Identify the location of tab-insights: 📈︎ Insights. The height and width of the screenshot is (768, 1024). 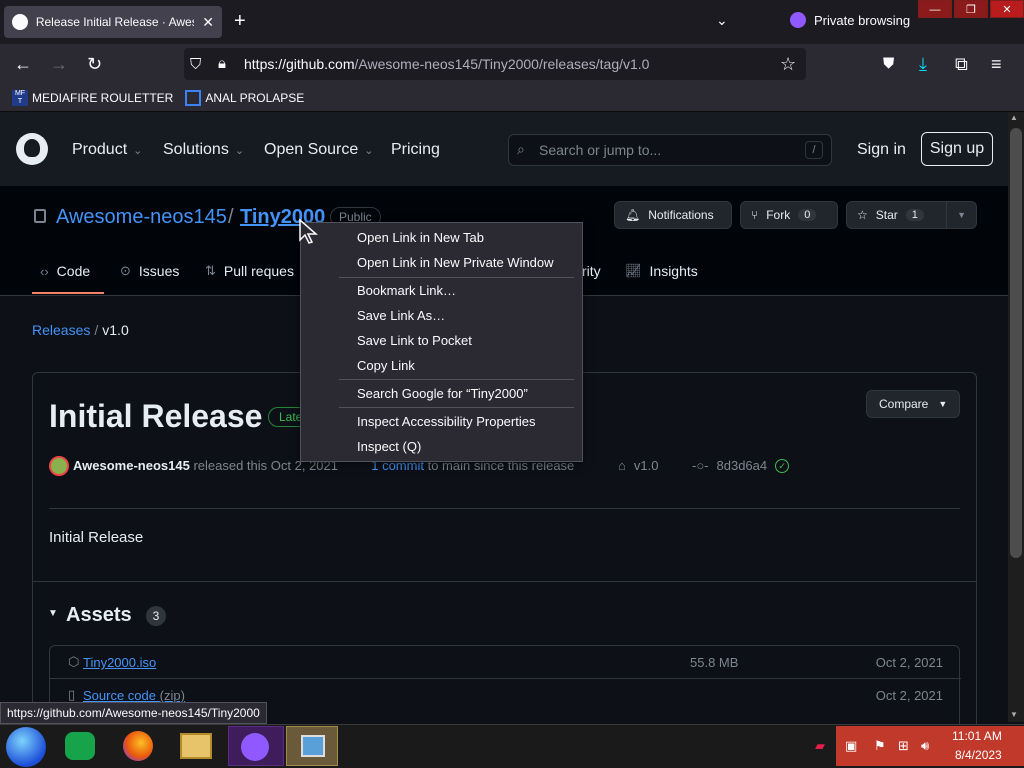
(661, 271).